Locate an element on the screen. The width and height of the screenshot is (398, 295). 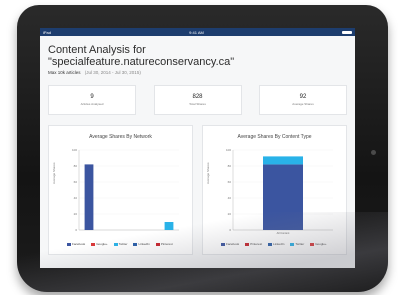
chart-content-type-plot: 0 20 40 60 80 100 All Content is located at coordinates (279, 191).